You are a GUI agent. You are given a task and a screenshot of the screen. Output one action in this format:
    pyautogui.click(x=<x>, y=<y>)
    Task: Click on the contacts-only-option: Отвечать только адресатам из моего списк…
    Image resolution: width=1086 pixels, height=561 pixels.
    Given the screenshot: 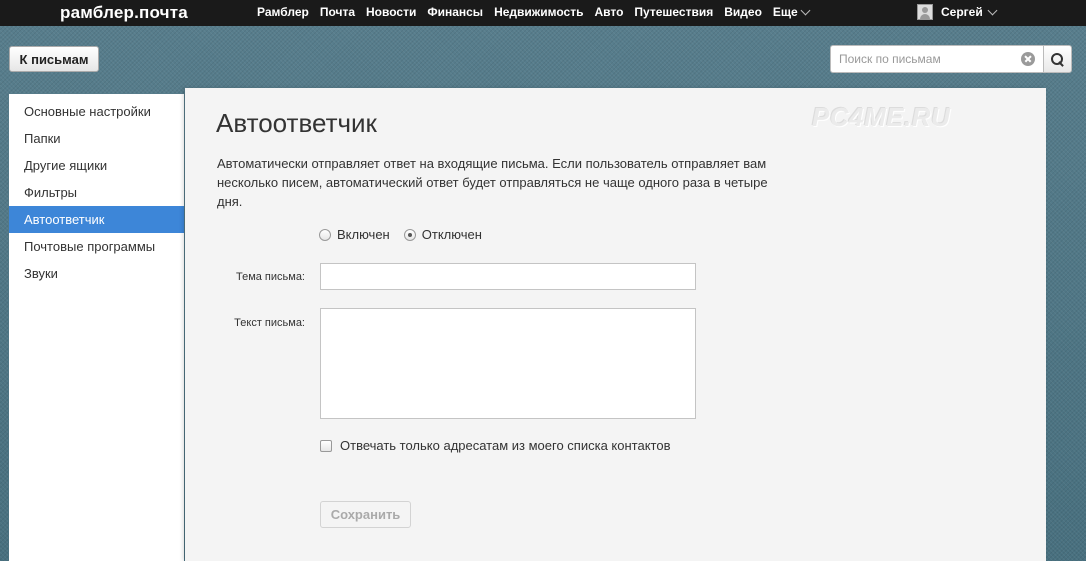 What is the action you would take?
    pyautogui.click(x=495, y=445)
    